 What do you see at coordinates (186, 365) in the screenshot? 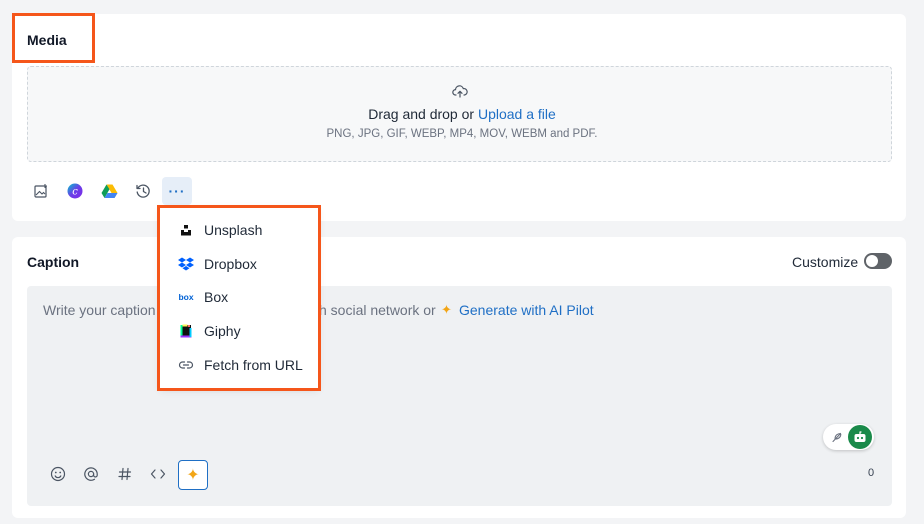
I see `link-icon` at bounding box center [186, 365].